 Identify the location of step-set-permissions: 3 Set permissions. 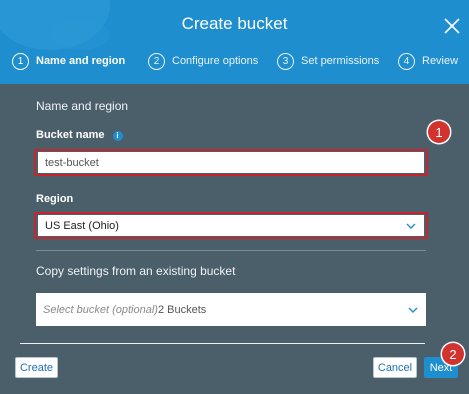
(328, 61).